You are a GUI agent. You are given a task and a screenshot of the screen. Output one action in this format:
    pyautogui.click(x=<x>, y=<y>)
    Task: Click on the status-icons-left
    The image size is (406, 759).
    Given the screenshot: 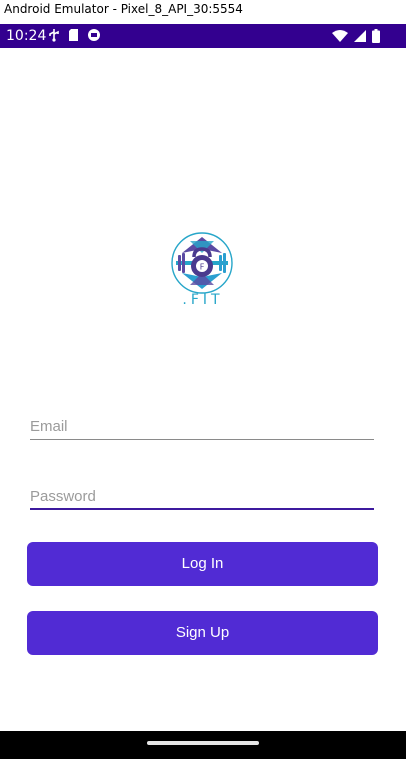 What is the action you would take?
    pyautogui.click(x=74, y=35)
    